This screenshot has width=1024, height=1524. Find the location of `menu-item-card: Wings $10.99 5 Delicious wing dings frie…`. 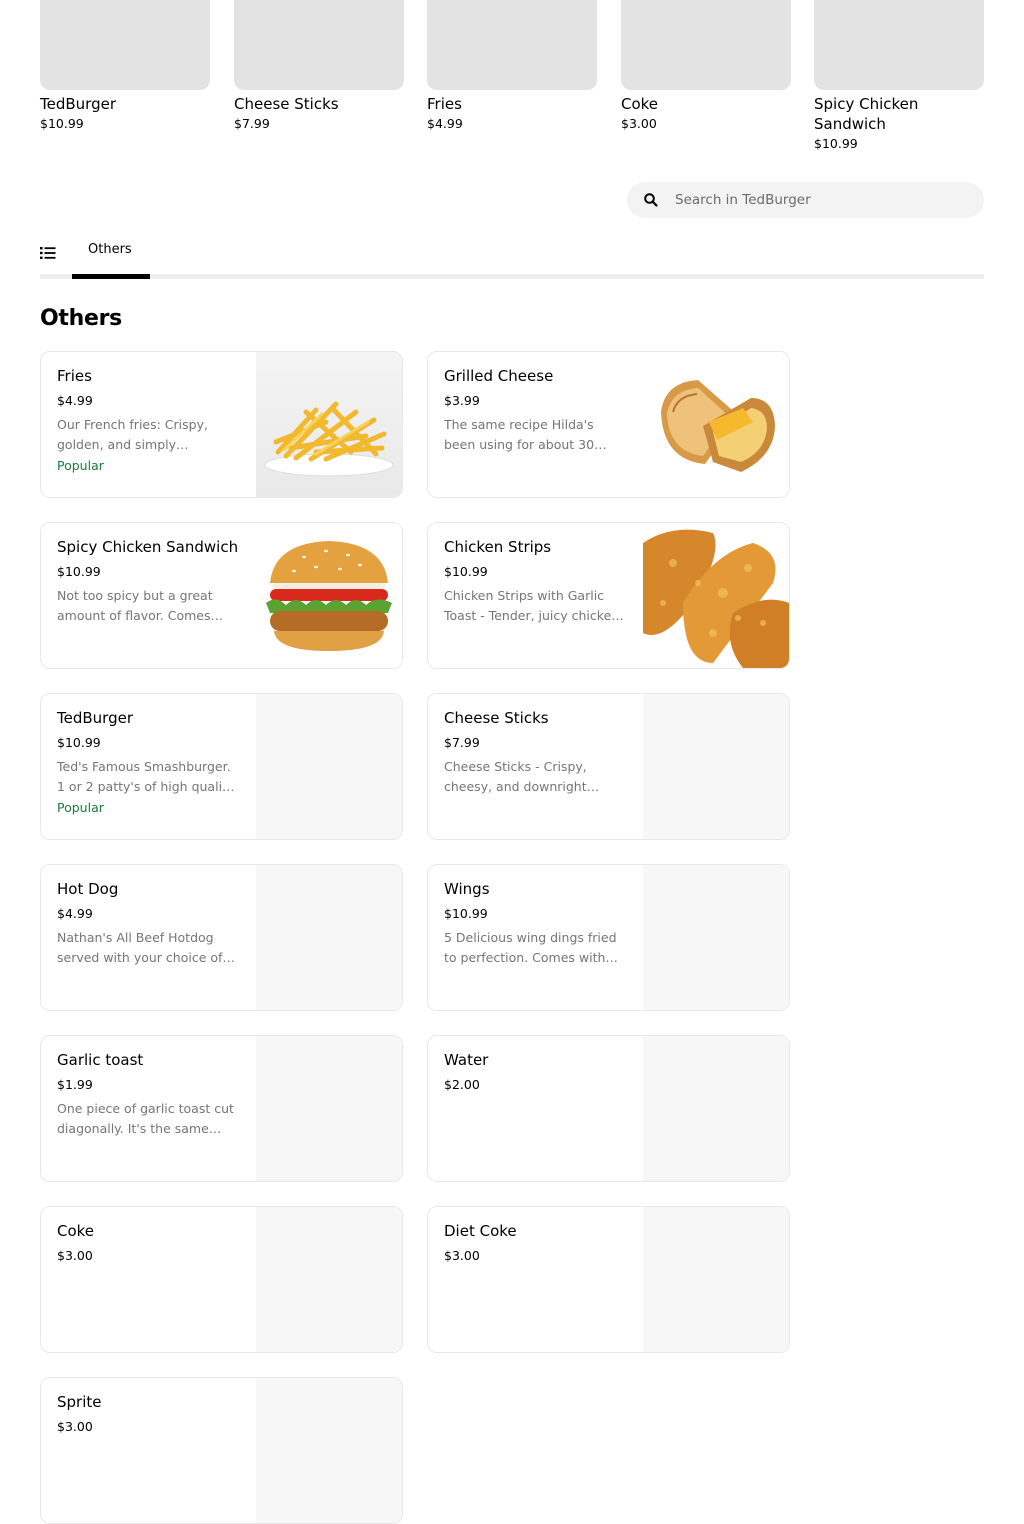

menu-item-card: Wings $10.99 5 Delicious wing dings frie… is located at coordinates (608, 937).